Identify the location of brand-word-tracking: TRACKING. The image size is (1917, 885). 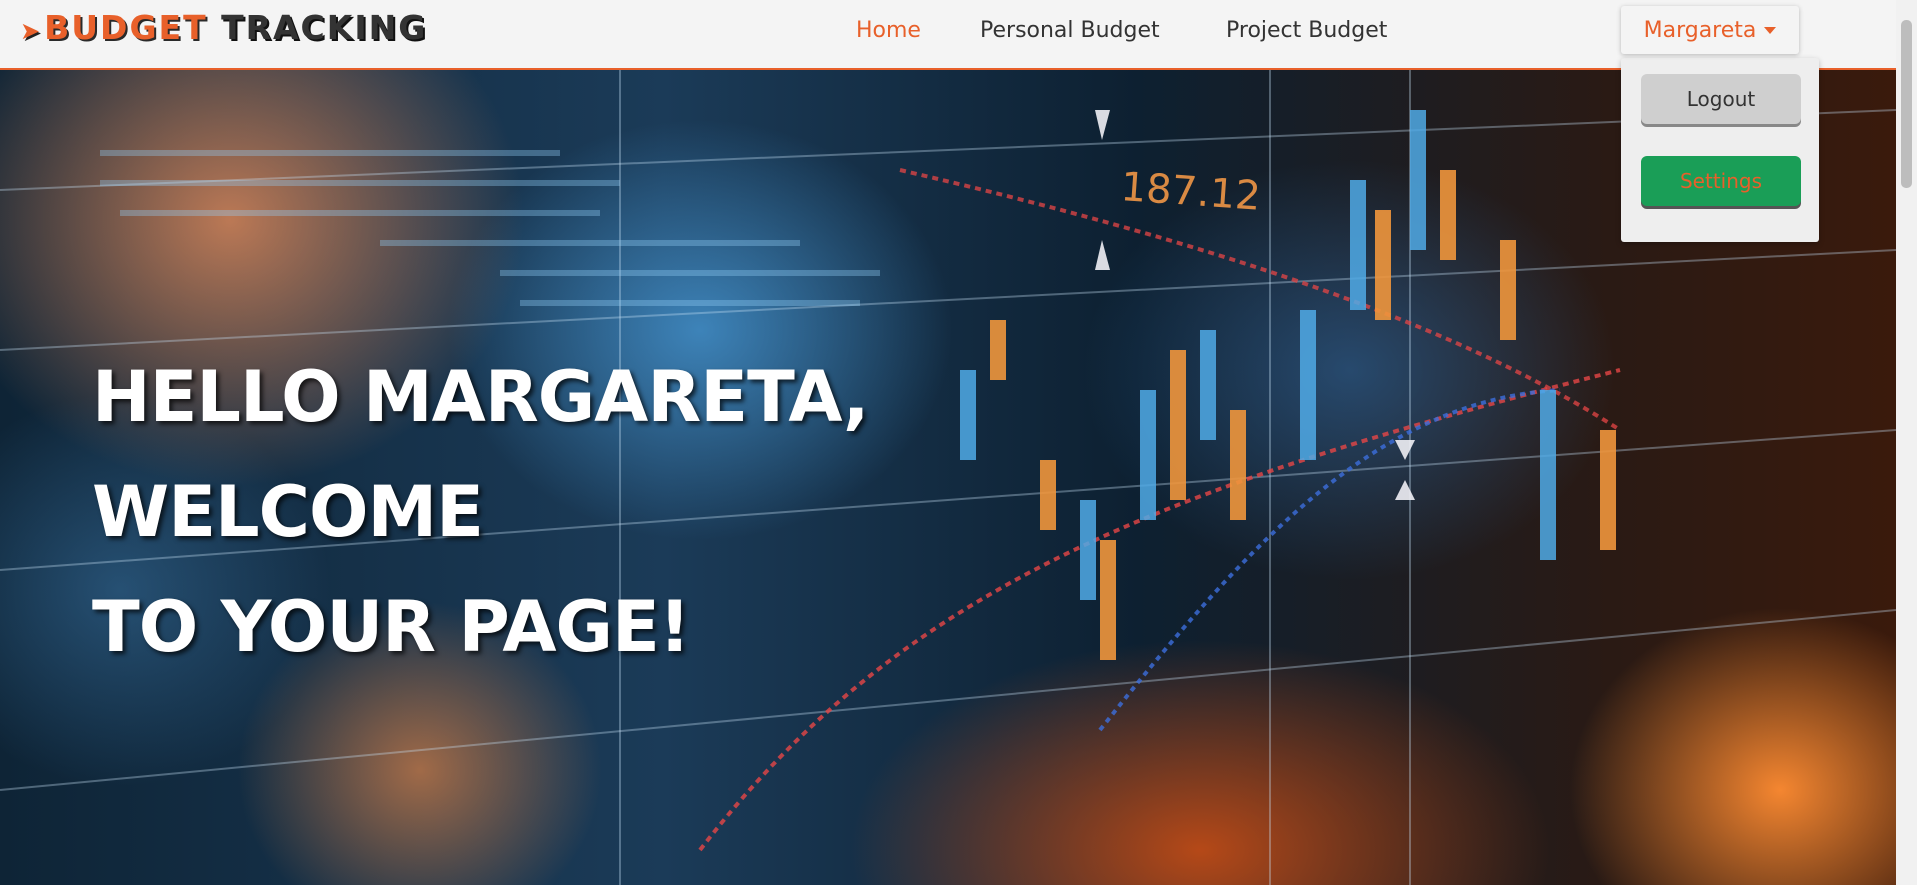
(324, 27).